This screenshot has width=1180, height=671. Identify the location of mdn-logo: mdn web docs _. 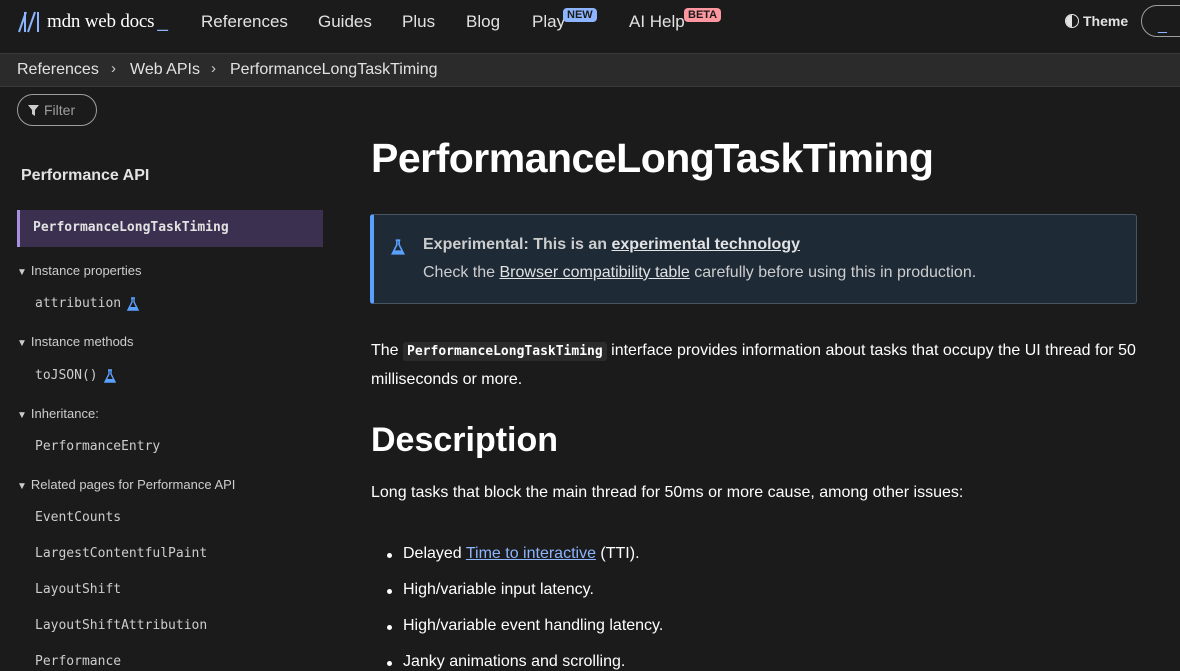
(92, 22).